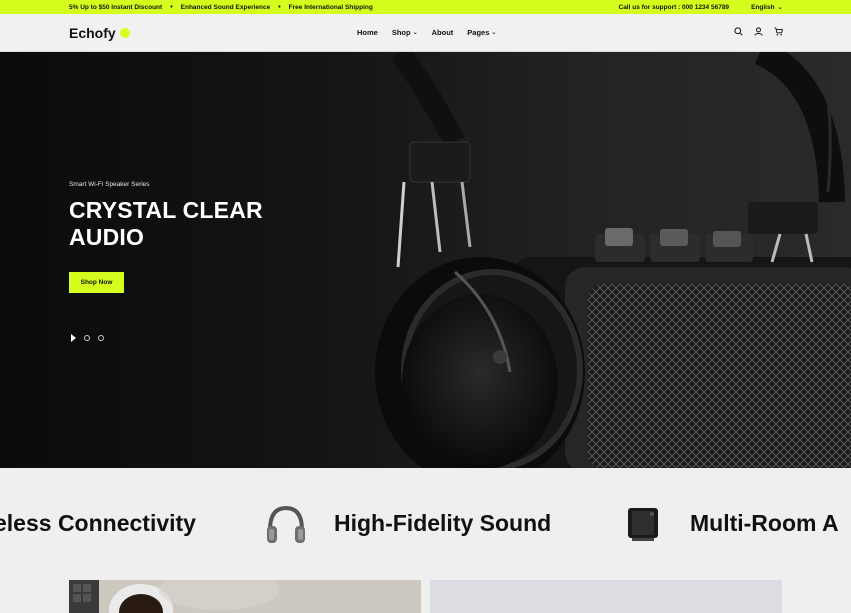 The width and height of the screenshot is (851, 613). What do you see at coordinates (643, 527) in the screenshot?
I see `speaker-icon` at bounding box center [643, 527].